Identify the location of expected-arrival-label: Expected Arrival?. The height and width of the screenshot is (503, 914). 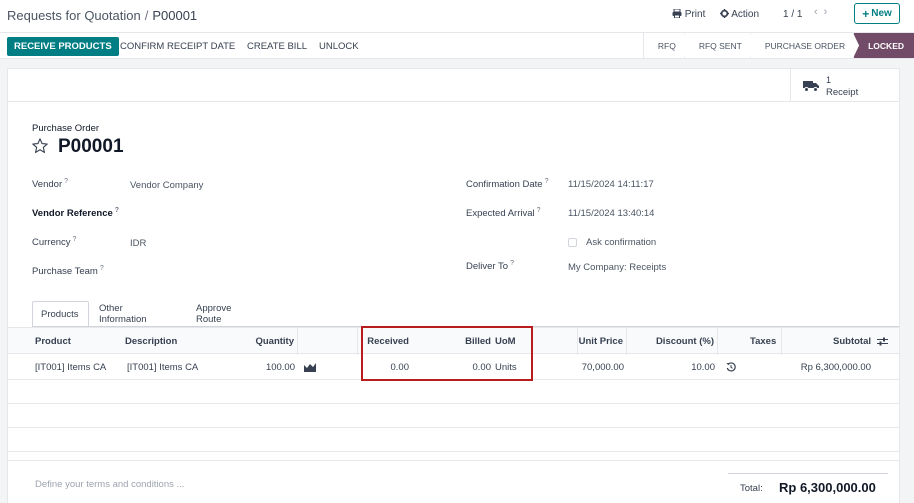
(503, 213).